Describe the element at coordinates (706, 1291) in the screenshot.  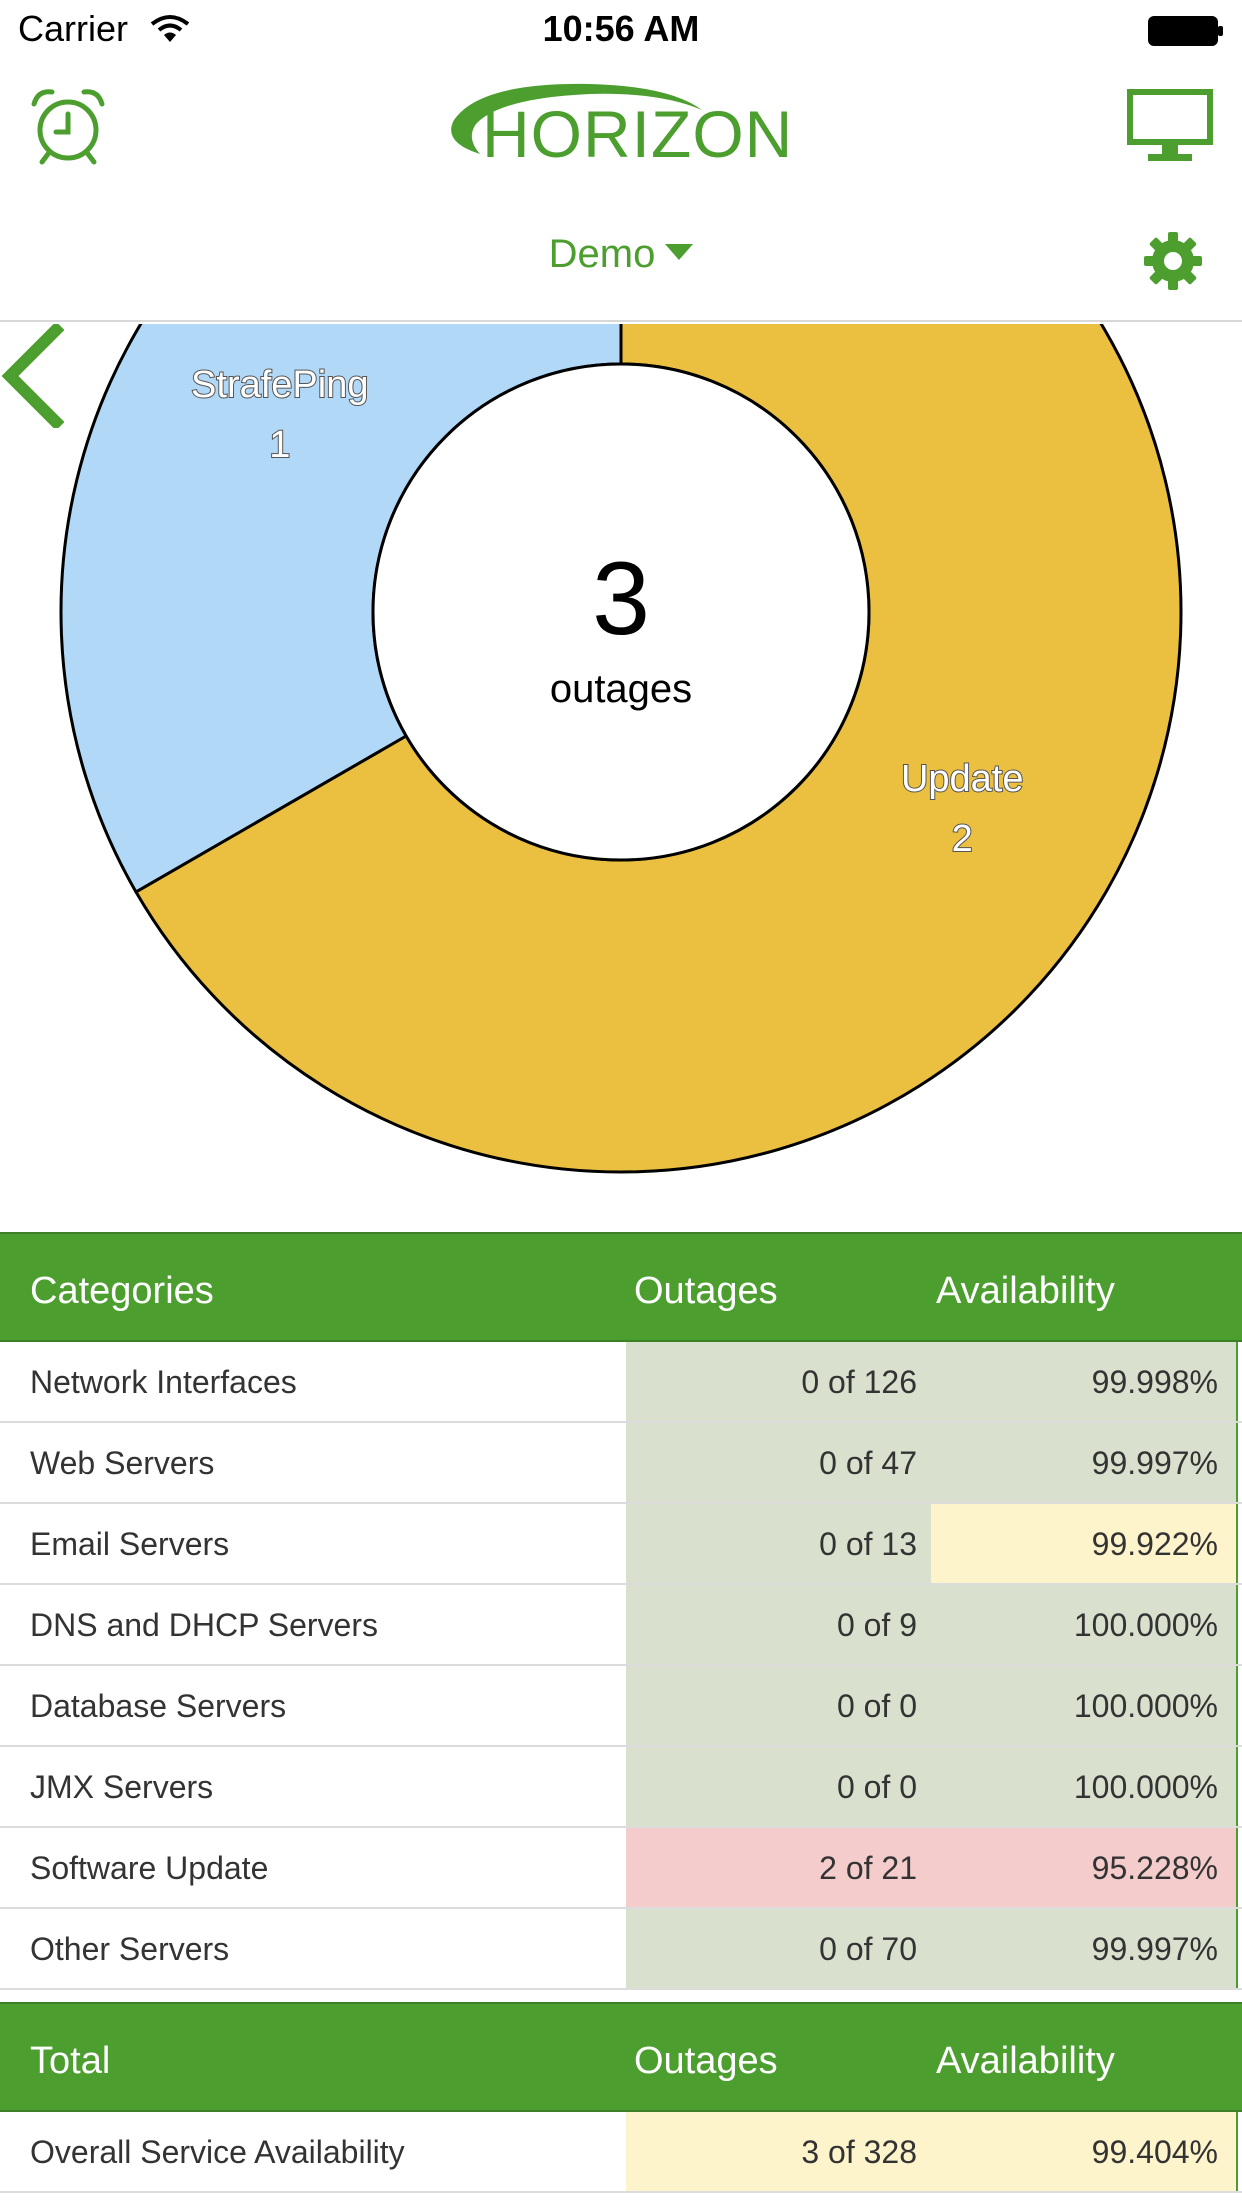
I see `outages-header: Outages` at that location.